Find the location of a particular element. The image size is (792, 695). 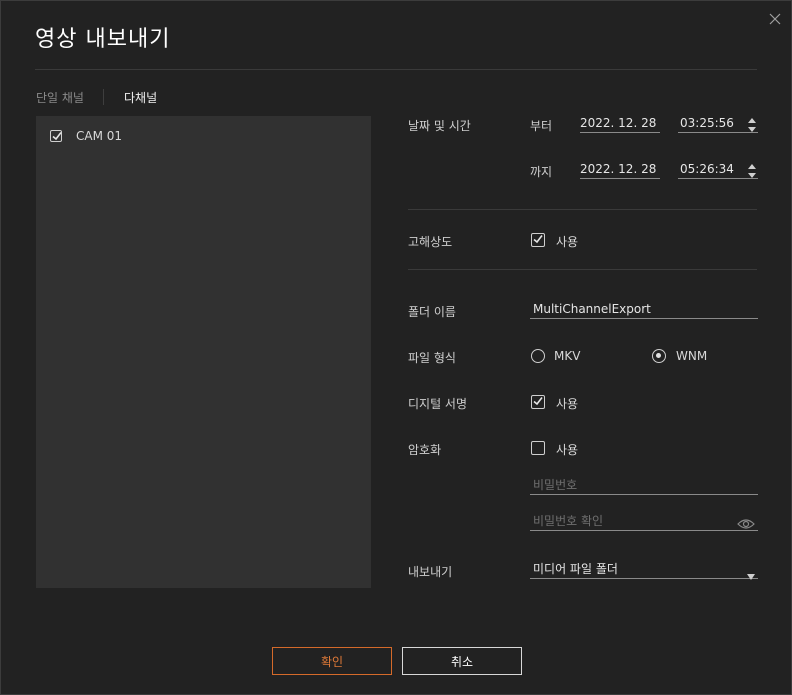

folder-name-input: MultiChannelExport is located at coordinates (644, 310).